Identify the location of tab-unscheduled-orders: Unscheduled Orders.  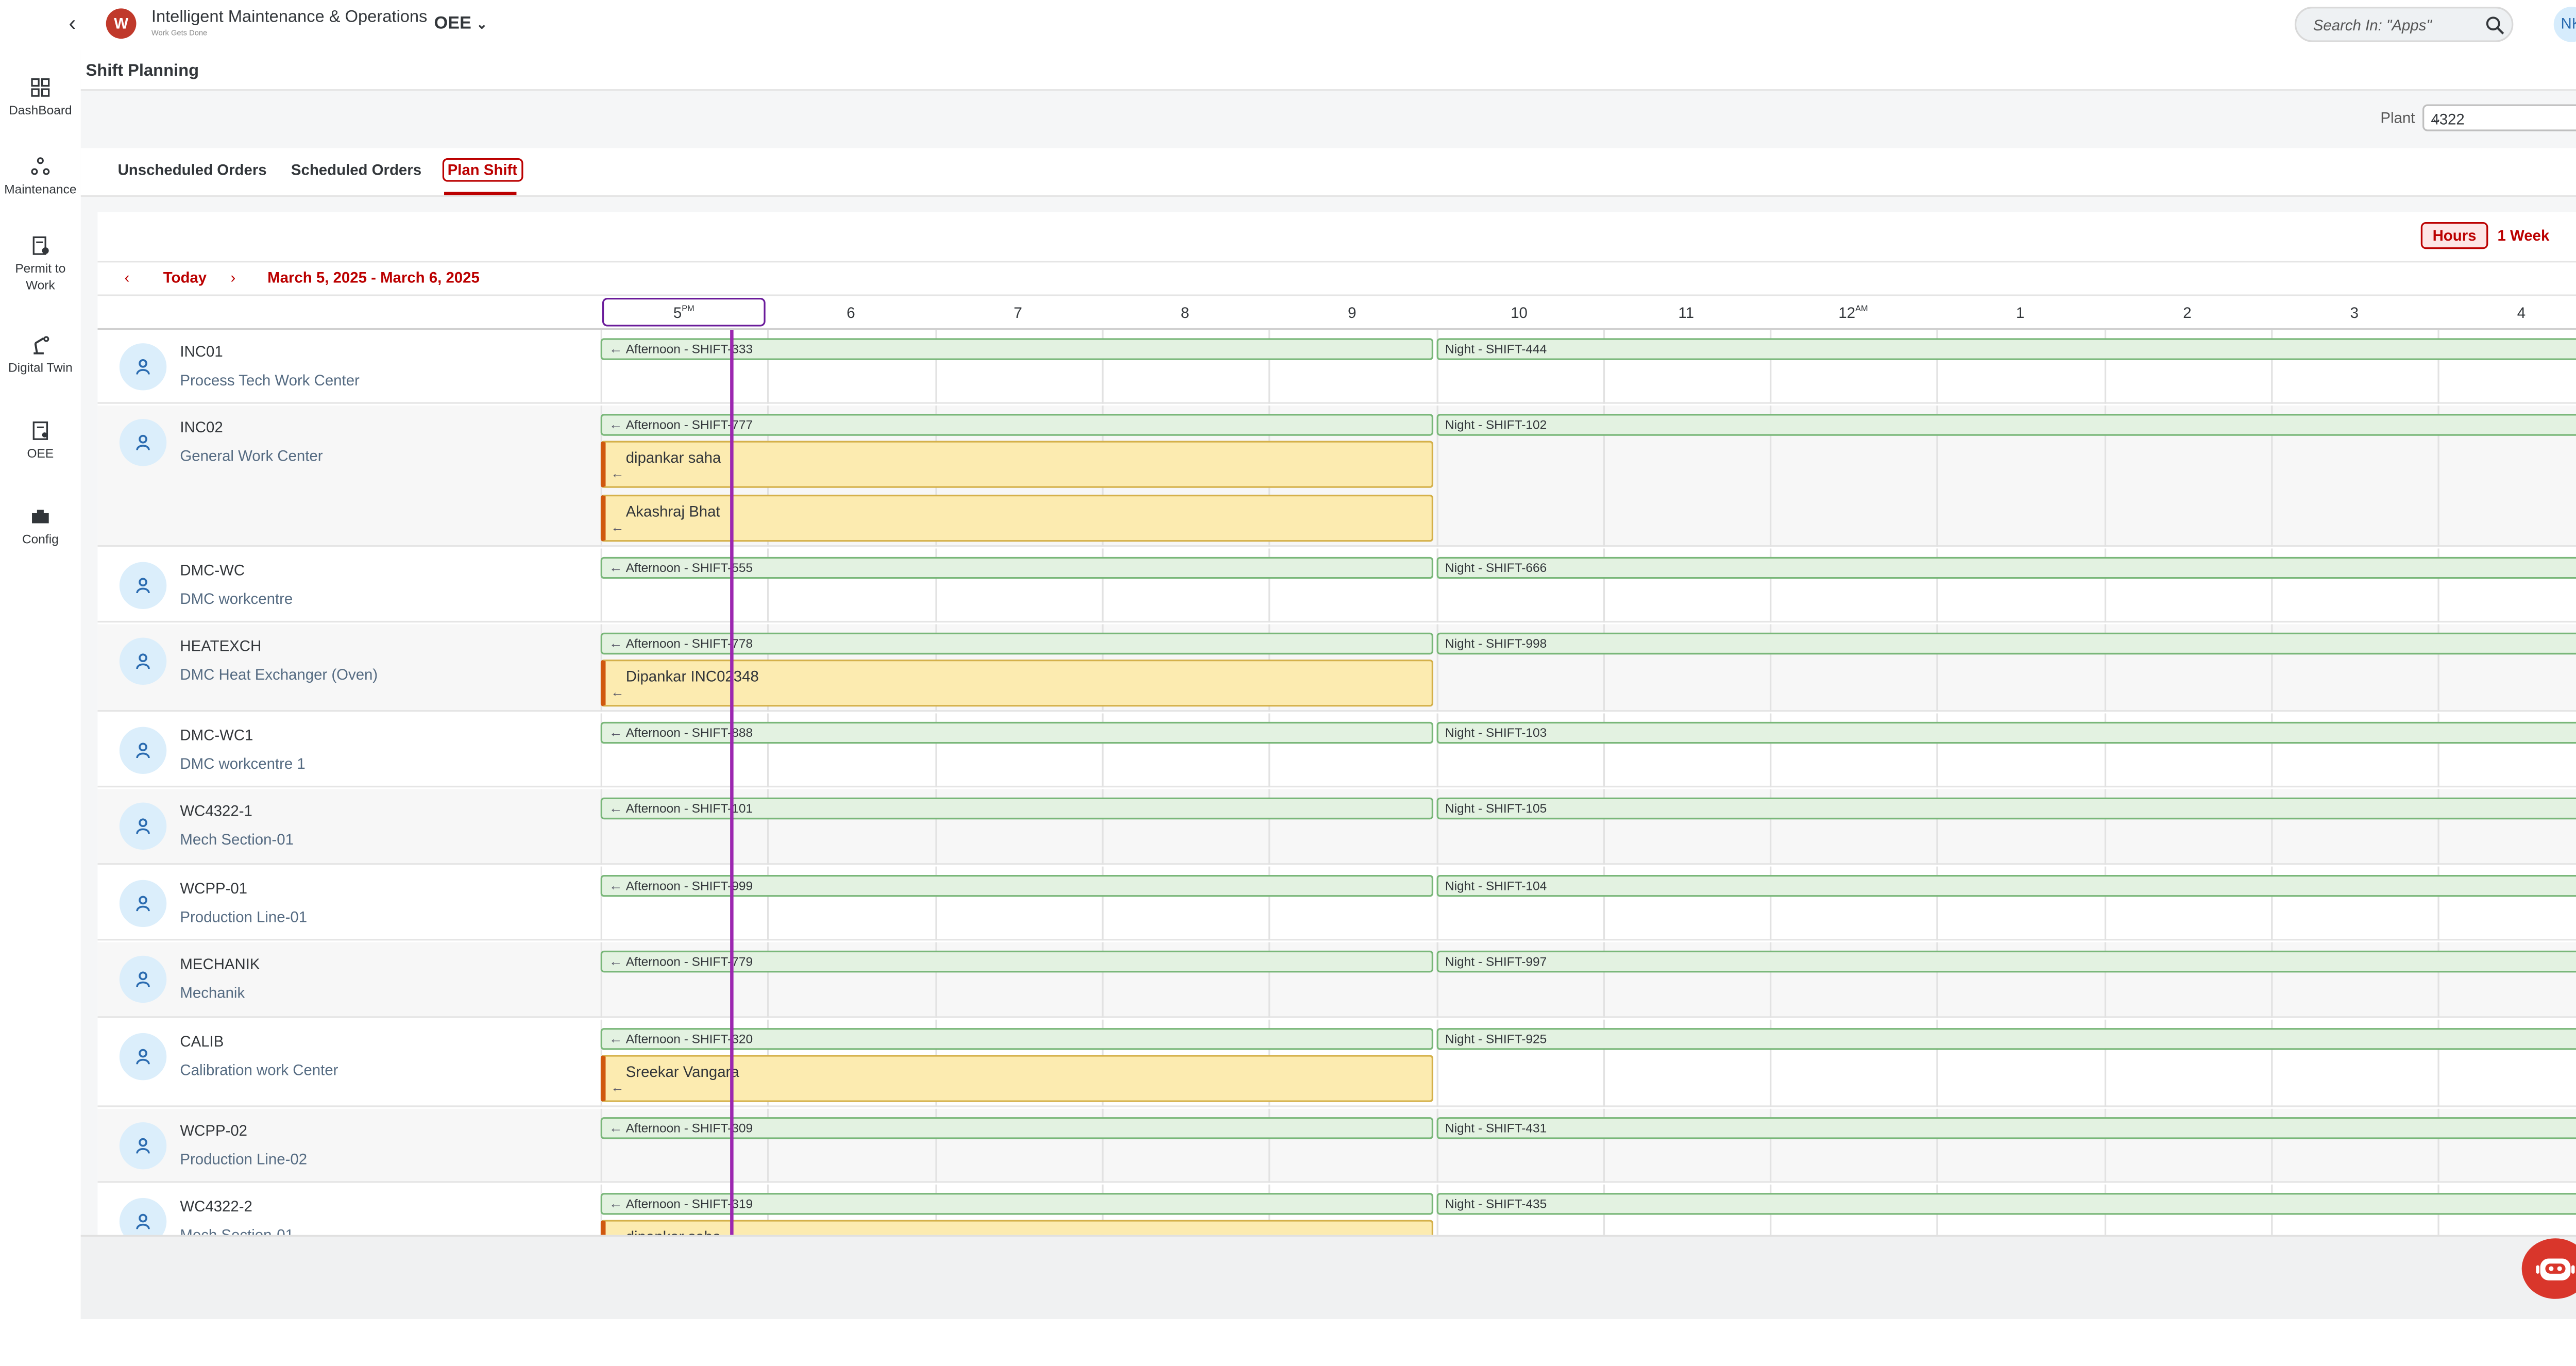
(193, 169).